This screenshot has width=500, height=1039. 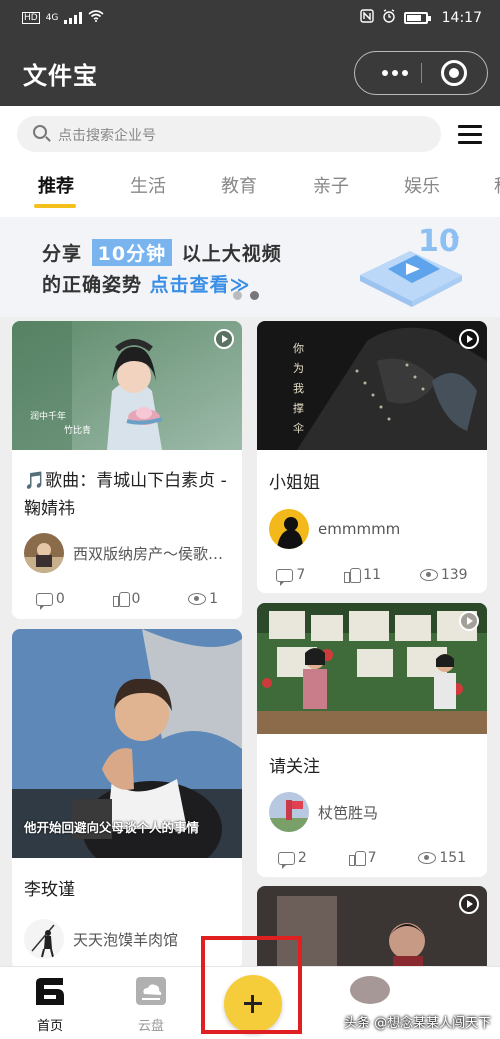 What do you see at coordinates (55, 206) in the screenshot?
I see `active-tab-indicator` at bounding box center [55, 206].